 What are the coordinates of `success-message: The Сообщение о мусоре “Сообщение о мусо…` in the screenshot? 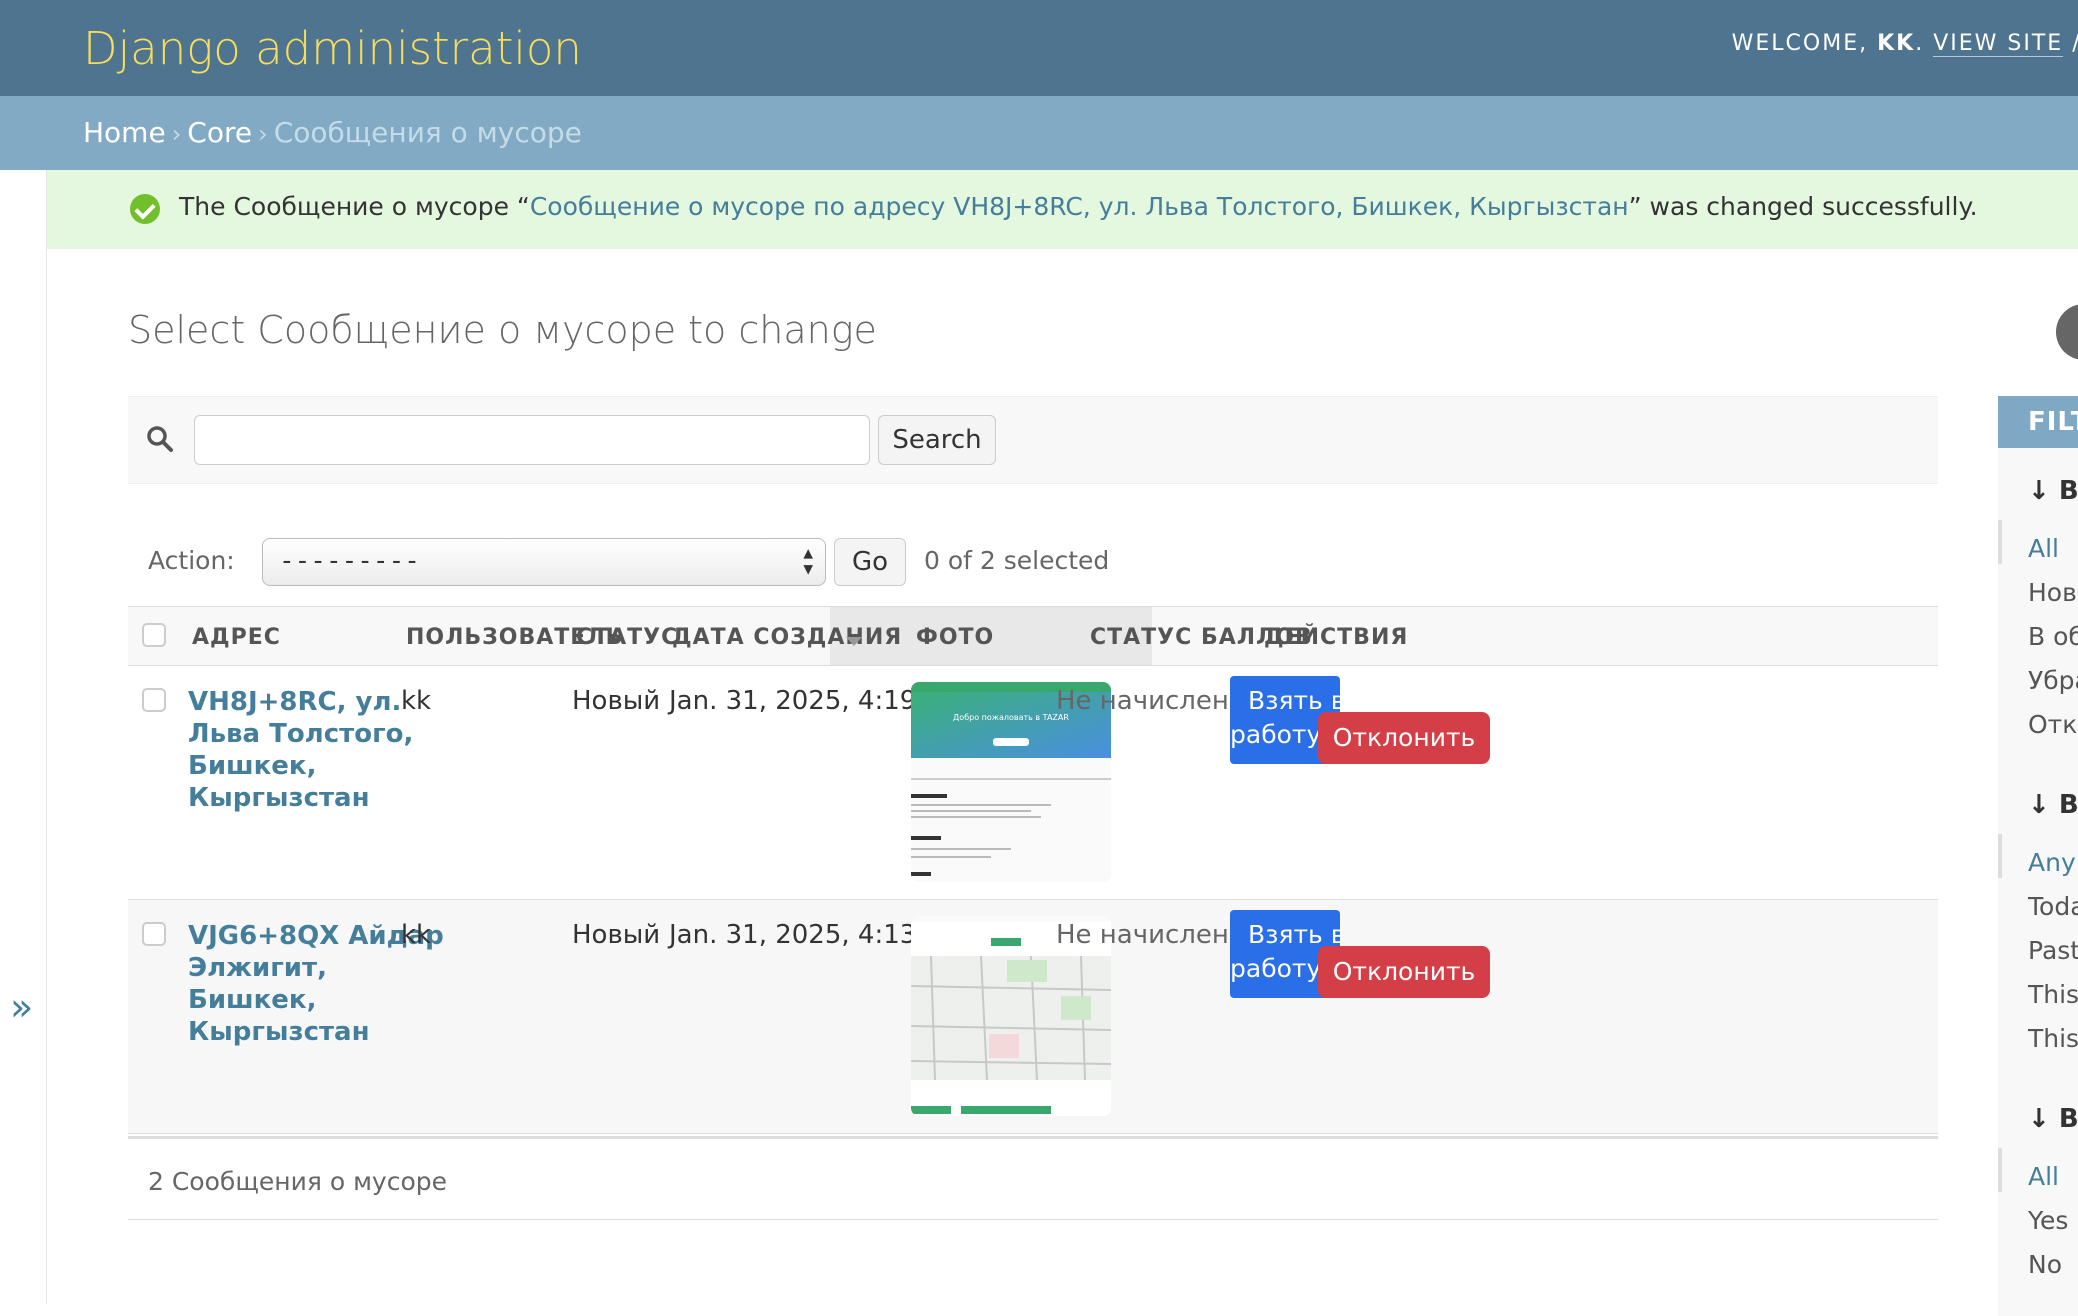 It's located at (1062, 209).